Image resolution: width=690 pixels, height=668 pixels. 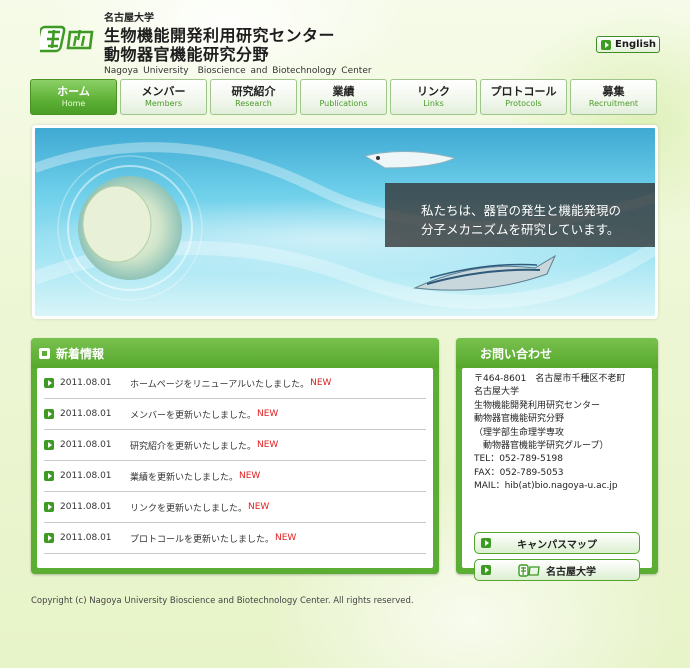 What do you see at coordinates (520, 229) in the screenshot?
I see `hero-caption-line2: 分子メカニズムを研究しています。` at bounding box center [520, 229].